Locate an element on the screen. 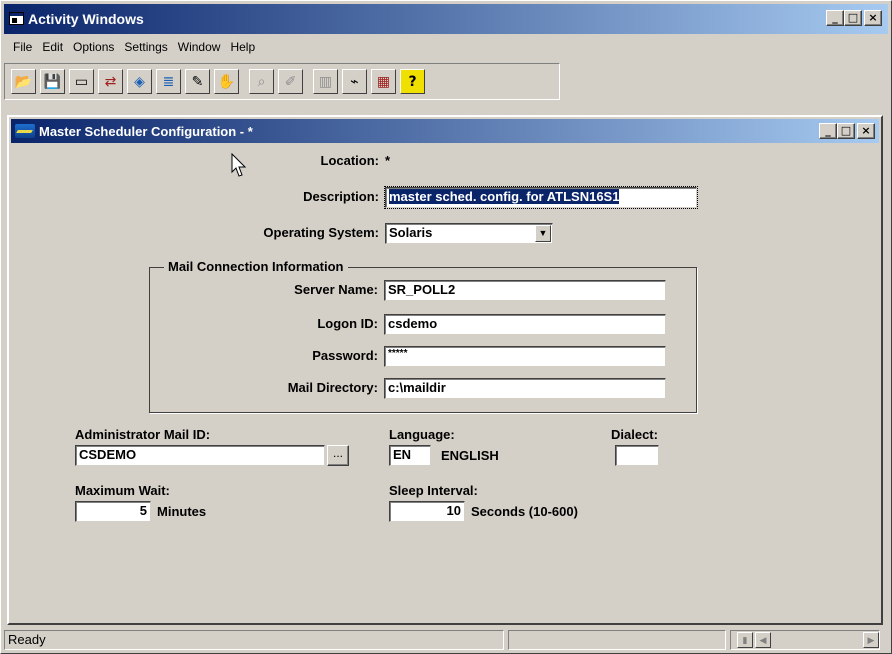 This screenshot has width=892, height=654. server-name-field: SR_POLL2 is located at coordinates (525, 290).